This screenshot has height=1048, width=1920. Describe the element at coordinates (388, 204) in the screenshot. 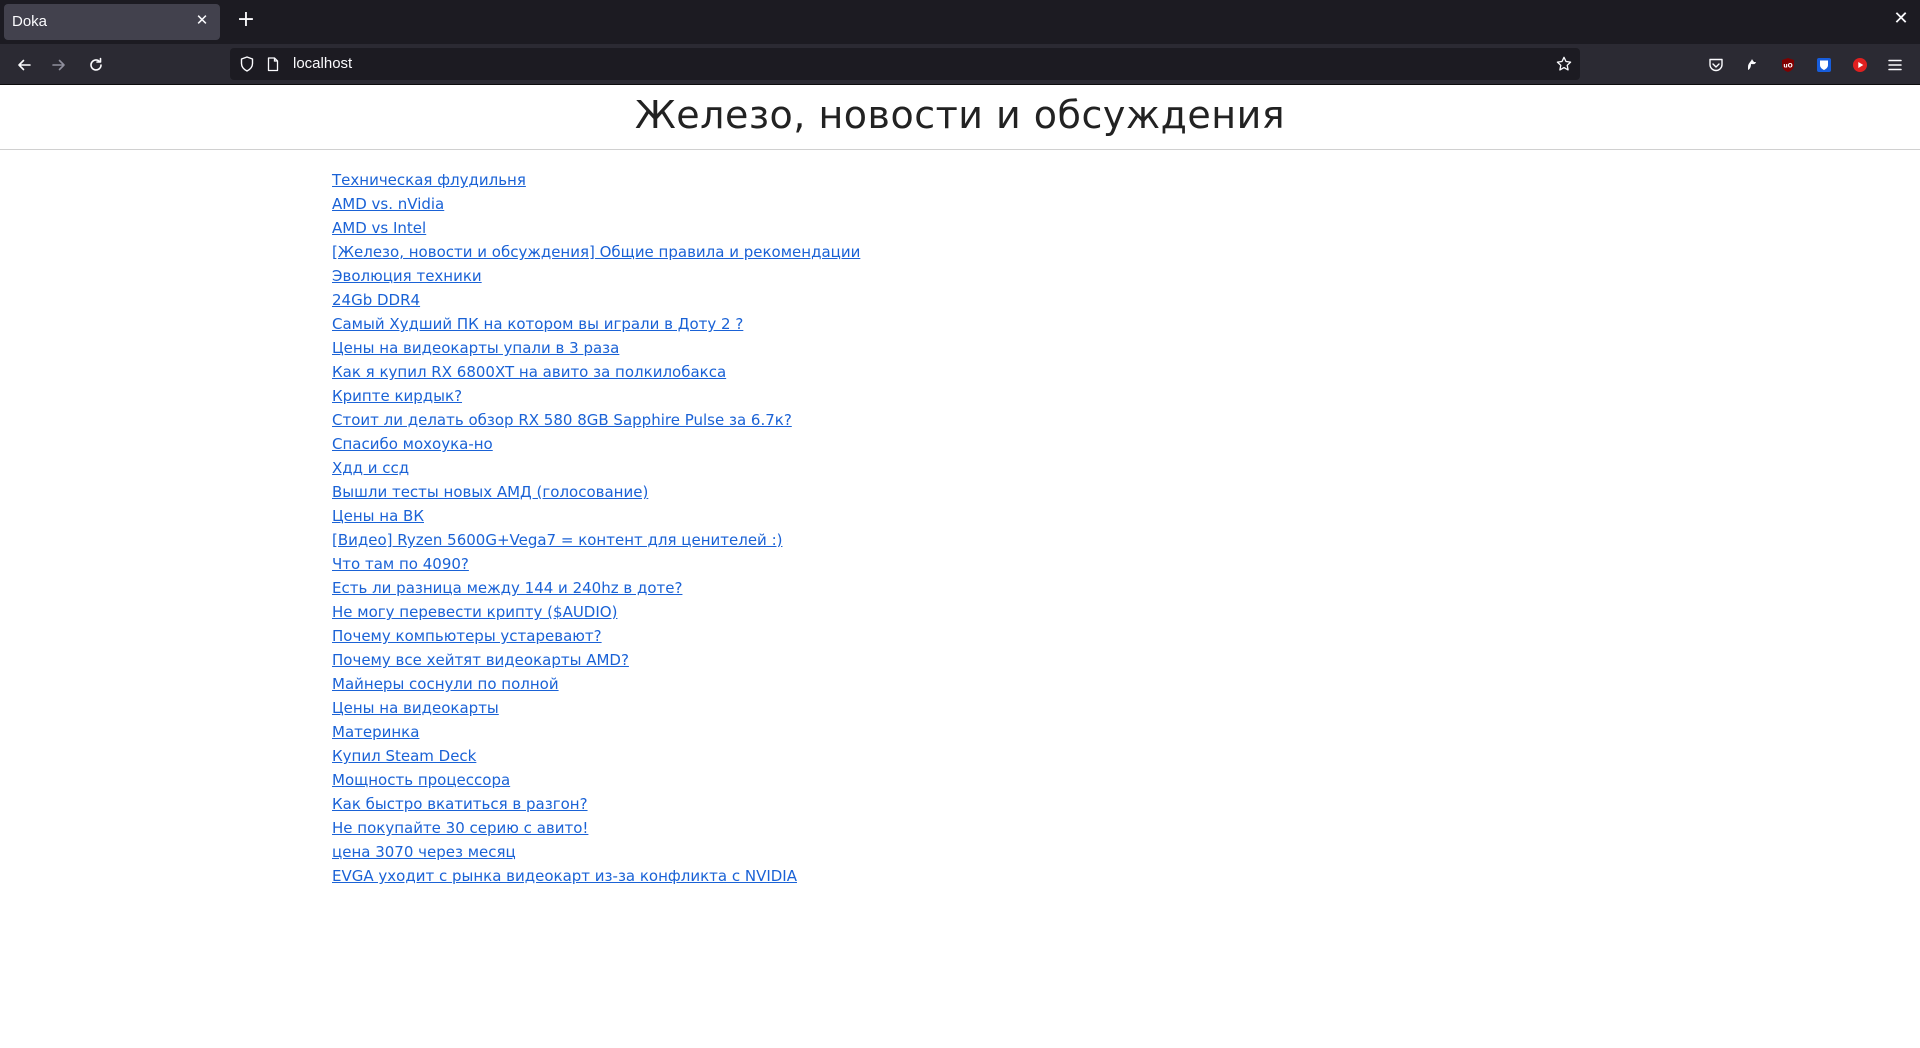

I see `topic-link: AMD vs. nVidia` at that location.